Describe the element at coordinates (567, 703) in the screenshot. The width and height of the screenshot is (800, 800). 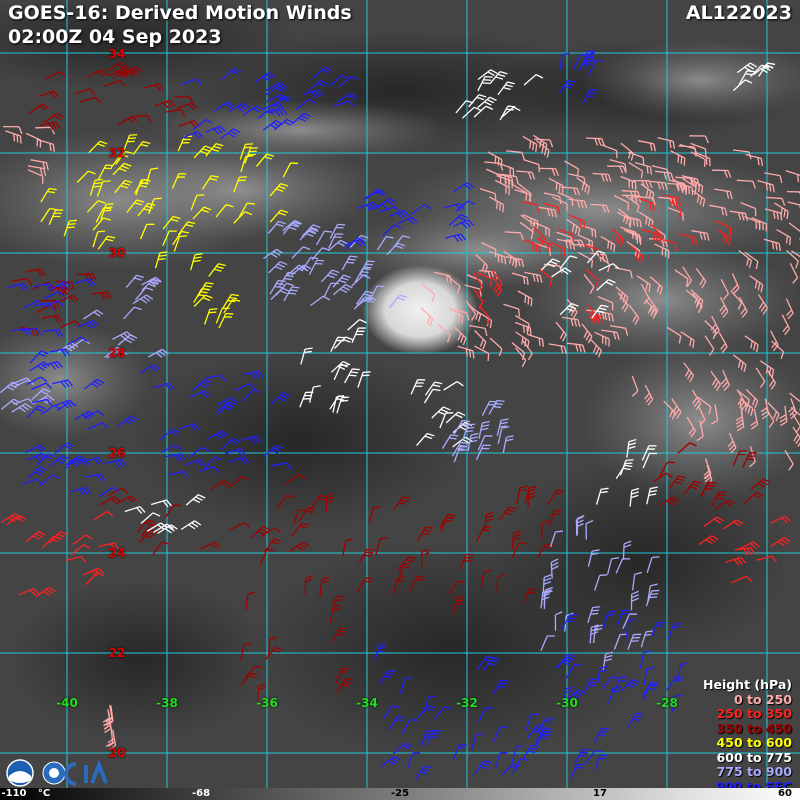
I see `lon-label-30: -30` at that location.